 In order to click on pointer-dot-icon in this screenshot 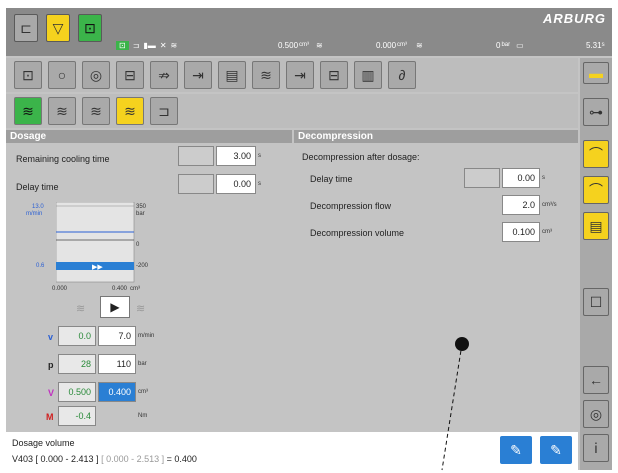, I will do `click(462, 344)`.